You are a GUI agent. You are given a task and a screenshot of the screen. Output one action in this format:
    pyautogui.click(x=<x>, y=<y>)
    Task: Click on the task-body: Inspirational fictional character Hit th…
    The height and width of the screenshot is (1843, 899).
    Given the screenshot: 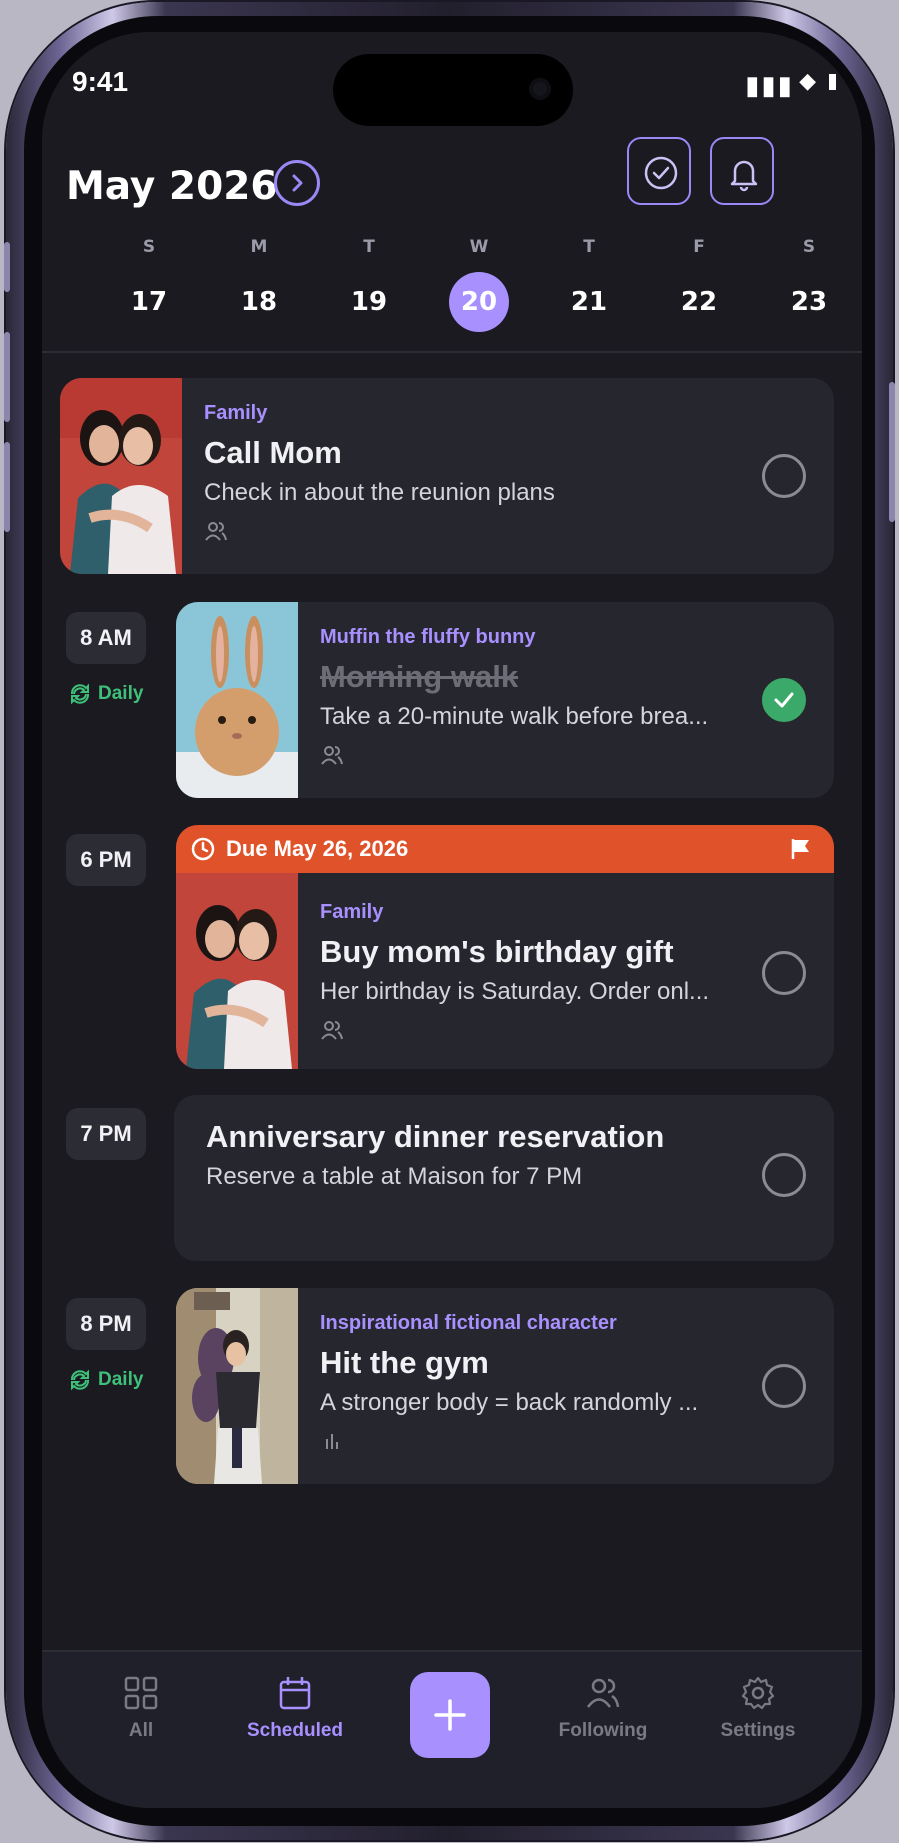 What is the action you would take?
    pyautogui.click(x=509, y=1382)
    